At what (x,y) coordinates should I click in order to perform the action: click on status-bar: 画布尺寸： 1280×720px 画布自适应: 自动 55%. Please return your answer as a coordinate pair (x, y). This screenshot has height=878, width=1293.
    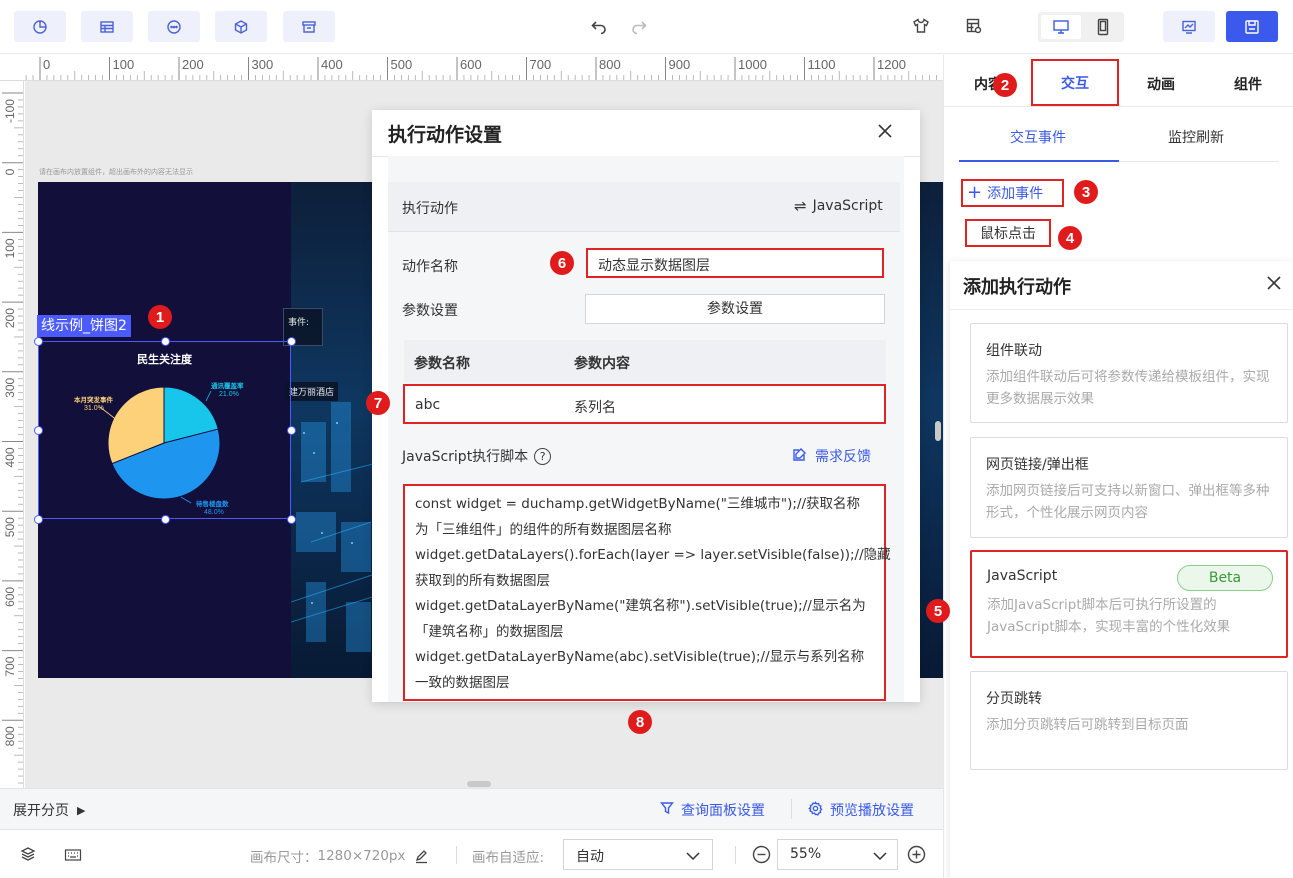
    Looking at the image, I should click on (471, 853).